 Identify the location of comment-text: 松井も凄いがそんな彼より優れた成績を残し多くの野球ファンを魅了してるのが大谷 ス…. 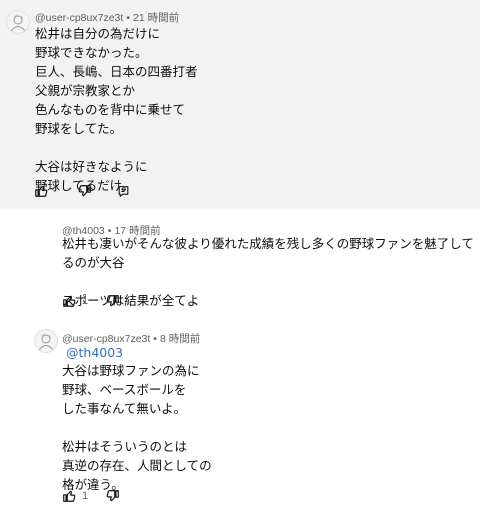
(268, 272).